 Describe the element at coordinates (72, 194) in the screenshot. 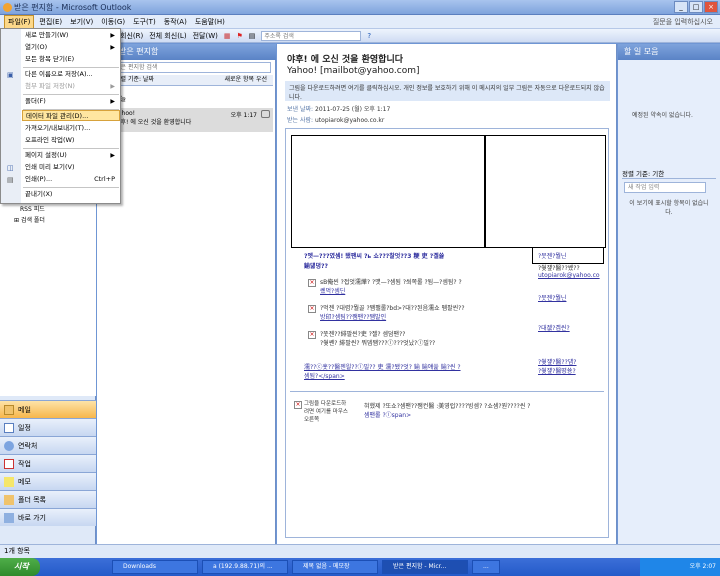

I see `menu-item-exit: 끝내기(X)` at that location.